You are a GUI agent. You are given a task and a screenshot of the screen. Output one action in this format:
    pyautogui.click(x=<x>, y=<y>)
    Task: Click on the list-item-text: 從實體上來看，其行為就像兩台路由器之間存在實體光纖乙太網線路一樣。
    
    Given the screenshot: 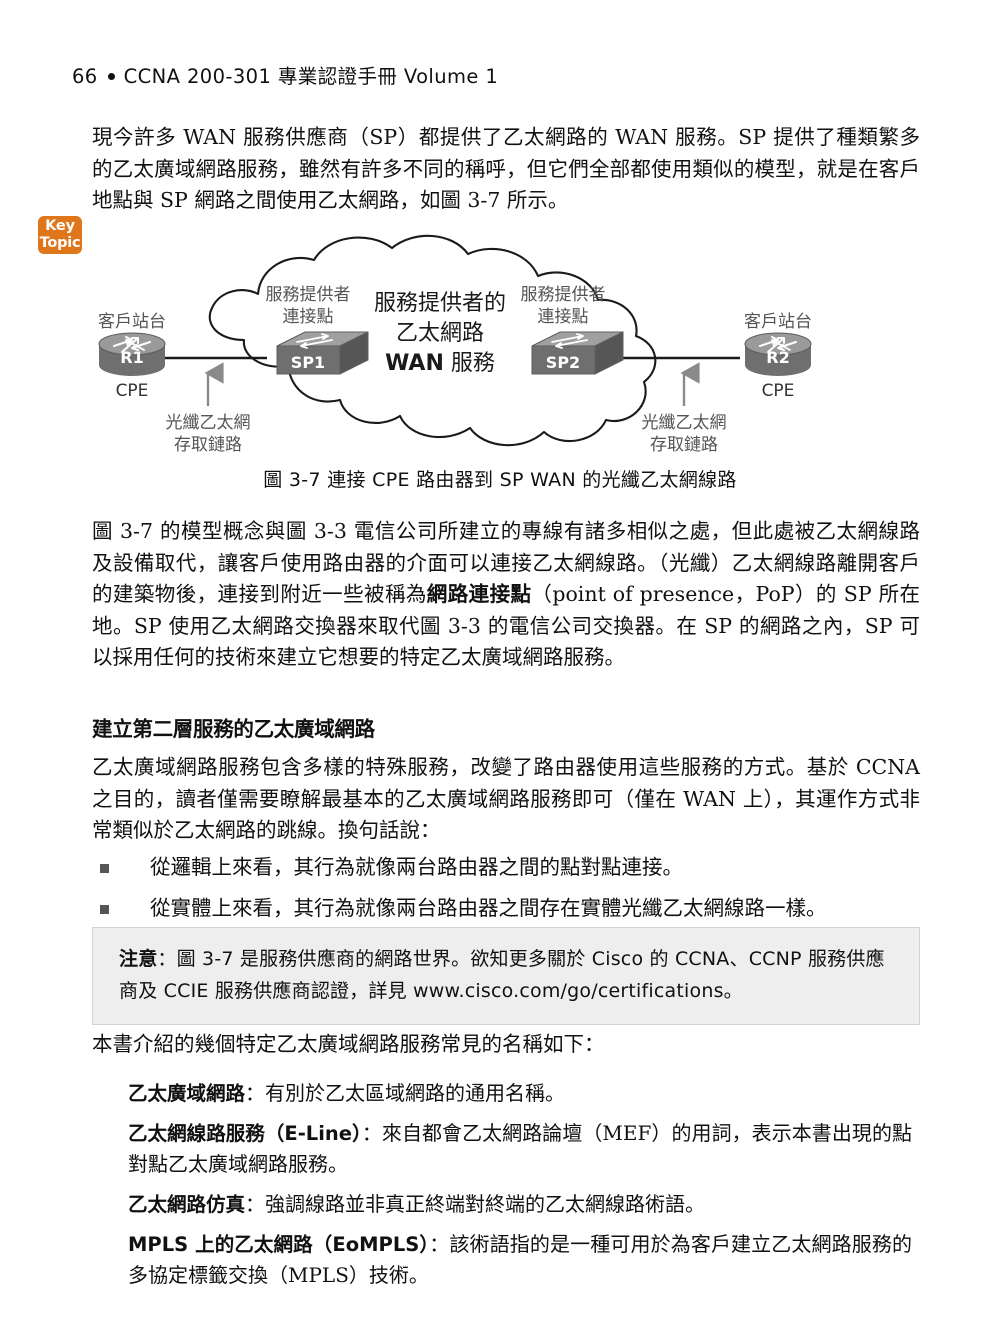 What is the action you would take?
    pyautogui.click(x=488, y=907)
    